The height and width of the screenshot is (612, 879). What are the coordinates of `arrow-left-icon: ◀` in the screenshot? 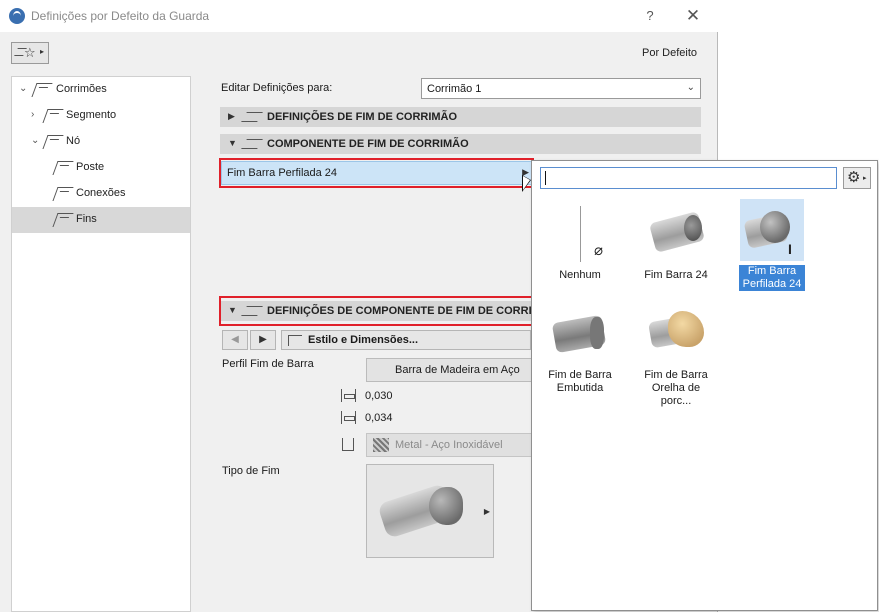 It's located at (235, 339).